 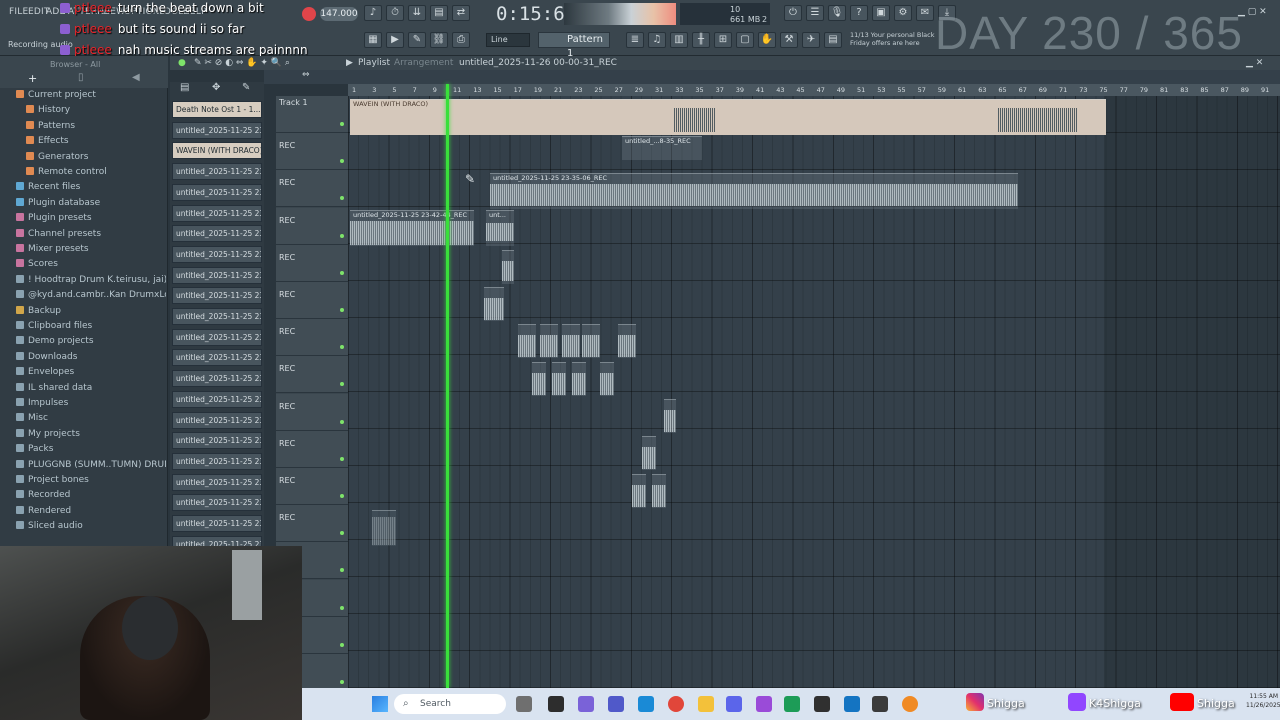 What do you see at coordinates (96, 110) in the screenshot?
I see `browser-item: History` at bounding box center [96, 110].